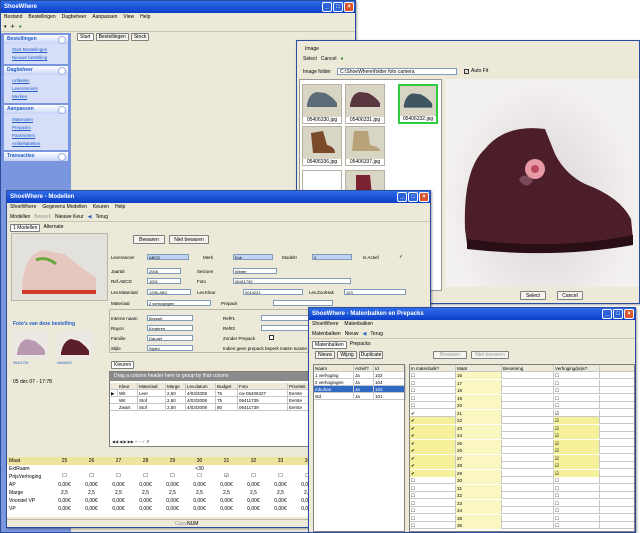 The height and width of the screenshot is (533, 640). What do you see at coordinates (104, 17) in the screenshot?
I see `menu-aanpassen: Aanpassen` at bounding box center [104, 17].